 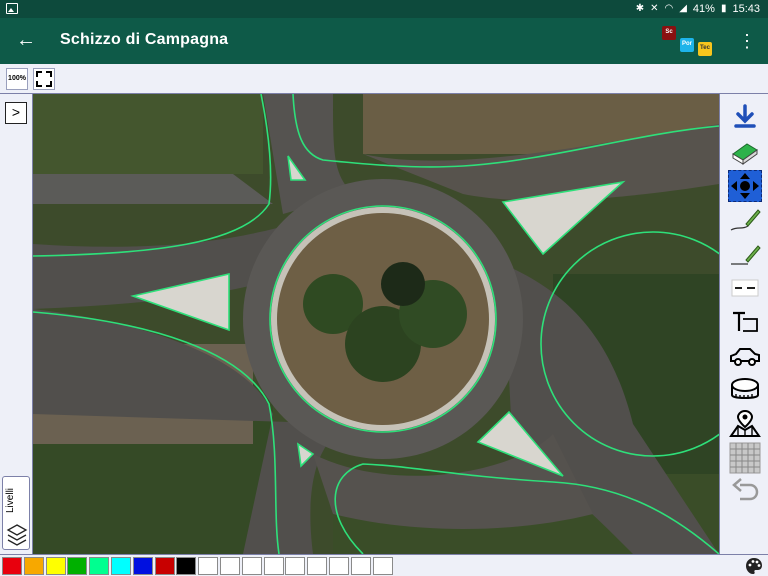 I want to click on move-icon, so click(x=745, y=186).